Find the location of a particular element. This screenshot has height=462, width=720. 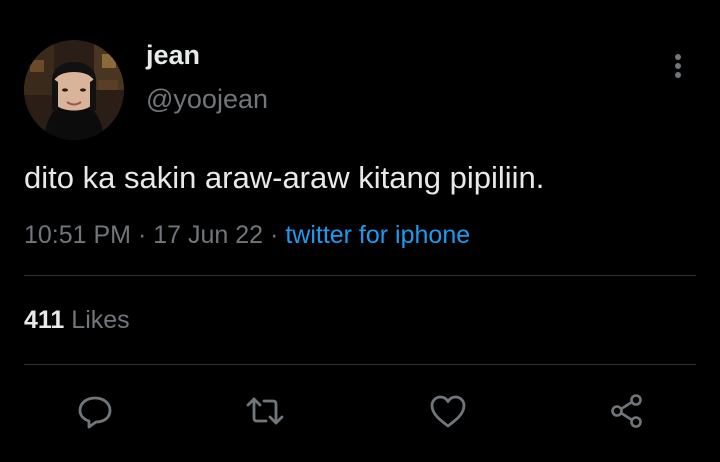

tweet-time: 10:51 PM is located at coordinates (77, 235).